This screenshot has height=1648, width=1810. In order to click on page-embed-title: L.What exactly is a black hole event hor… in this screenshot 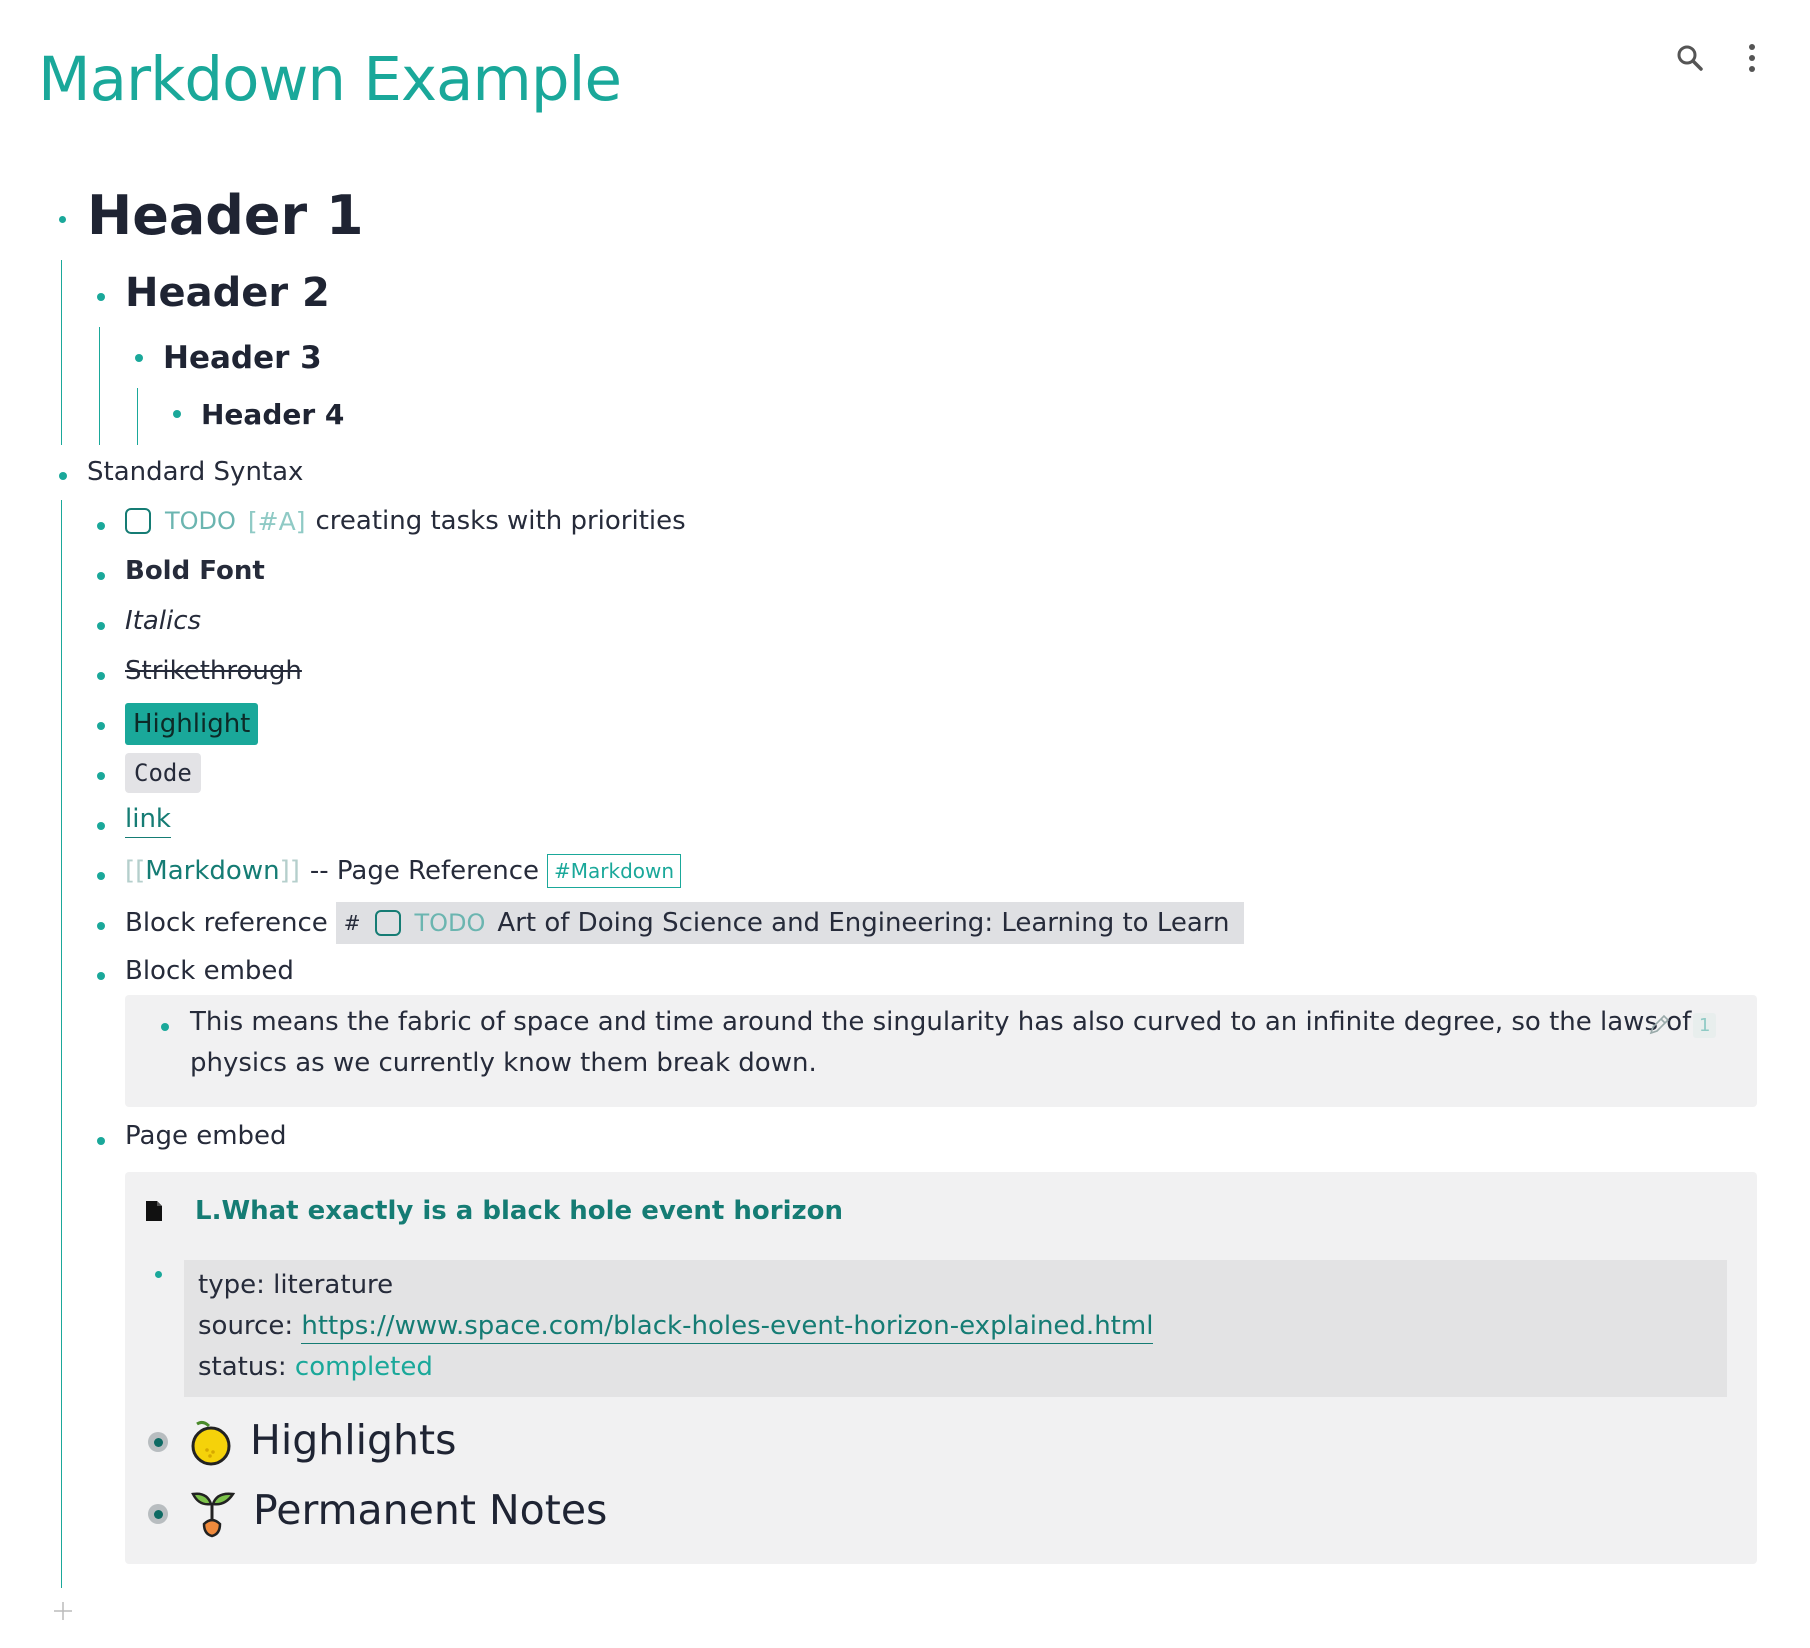, I will do `click(519, 1211)`.